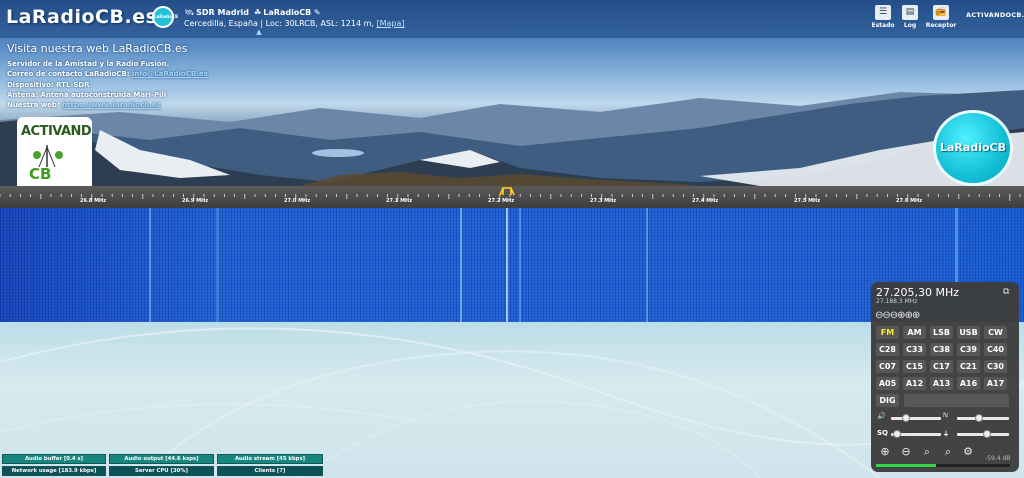 The width and height of the screenshot is (1024, 478). What do you see at coordinates (995, 332) in the screenshot?
I see `mode-cw-button: CW` at bounding box center [995, 332].